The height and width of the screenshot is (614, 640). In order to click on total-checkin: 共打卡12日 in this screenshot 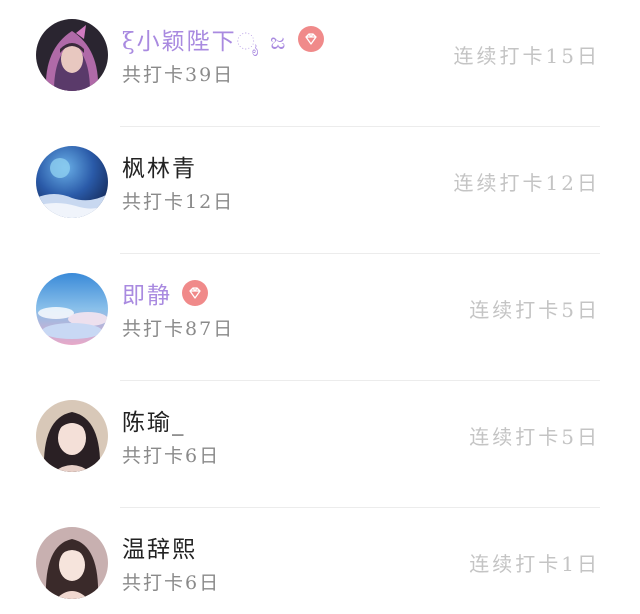, I will do `click(178, 202)`.